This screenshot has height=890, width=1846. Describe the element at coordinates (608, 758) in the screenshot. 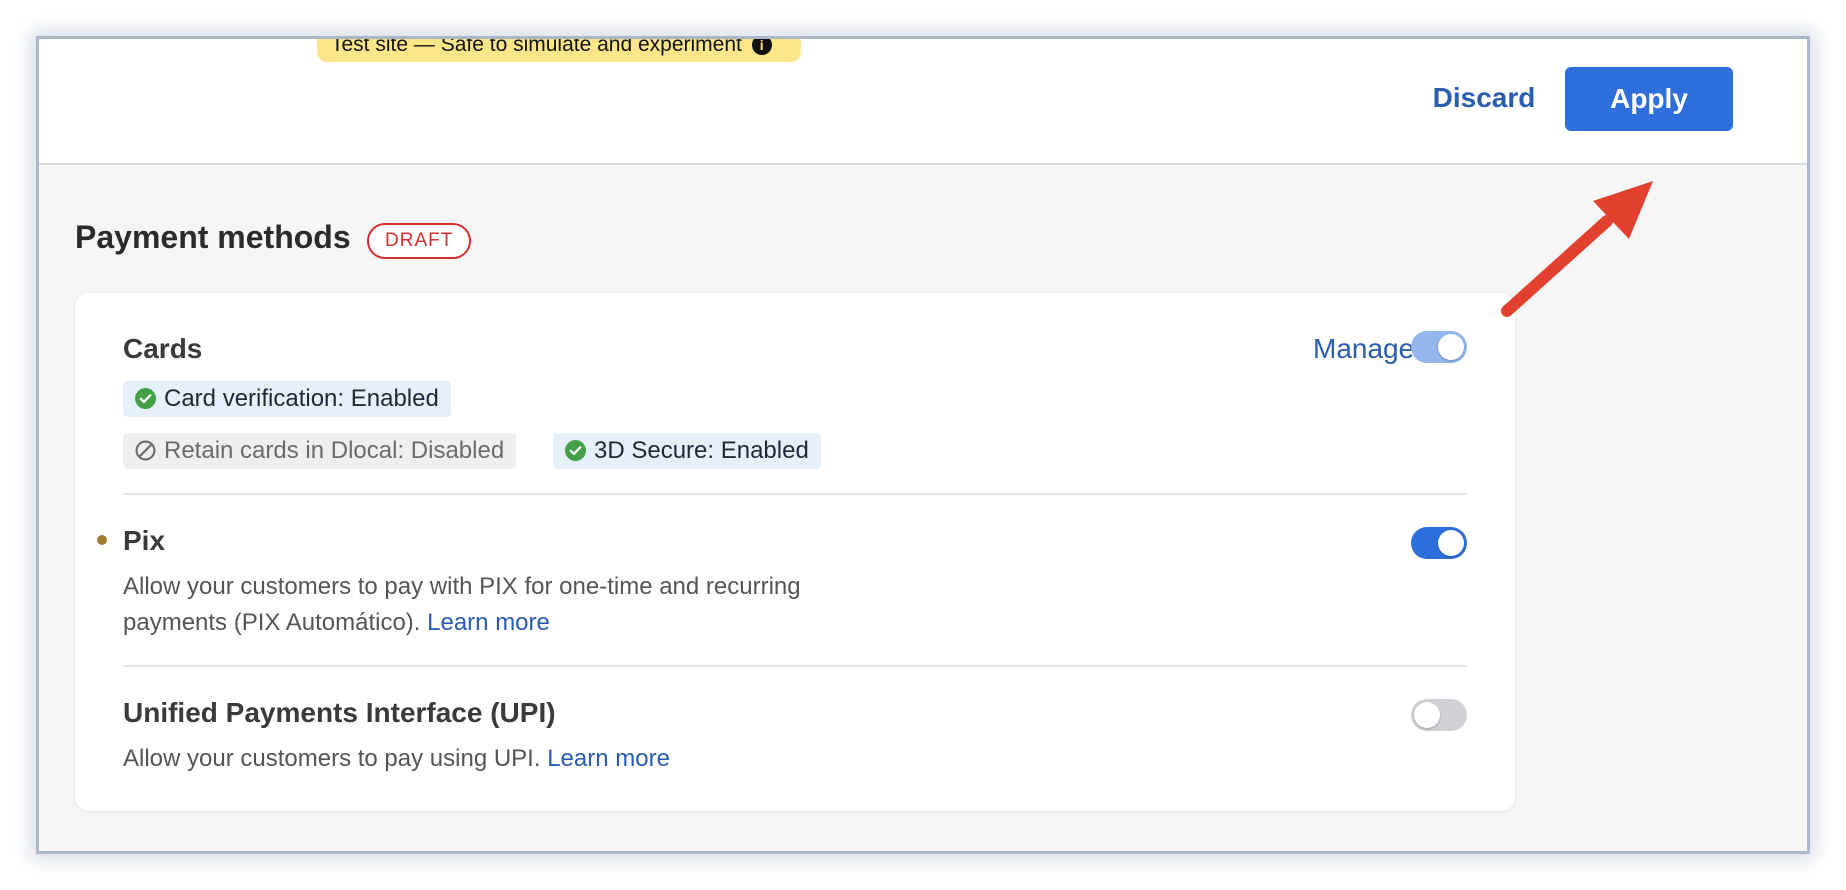

I see `upi-learn-more-link: Learn more` at that location.